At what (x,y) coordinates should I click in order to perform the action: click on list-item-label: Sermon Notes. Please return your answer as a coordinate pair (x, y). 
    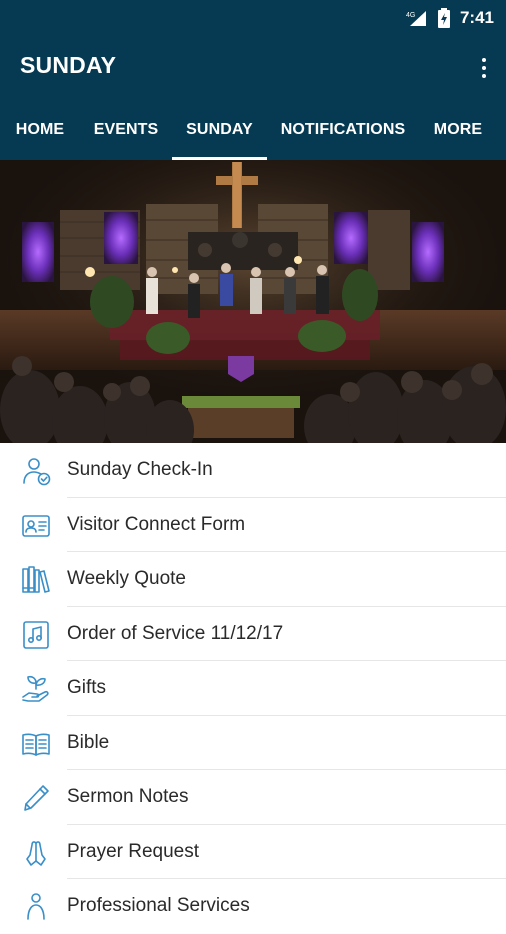
    Looking at the image, I should click on (128, 796).